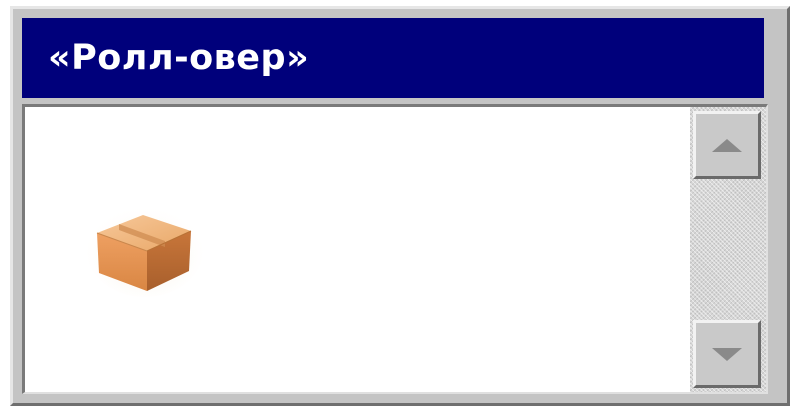  I want to click on scroll-up-button, so click(727, 145).